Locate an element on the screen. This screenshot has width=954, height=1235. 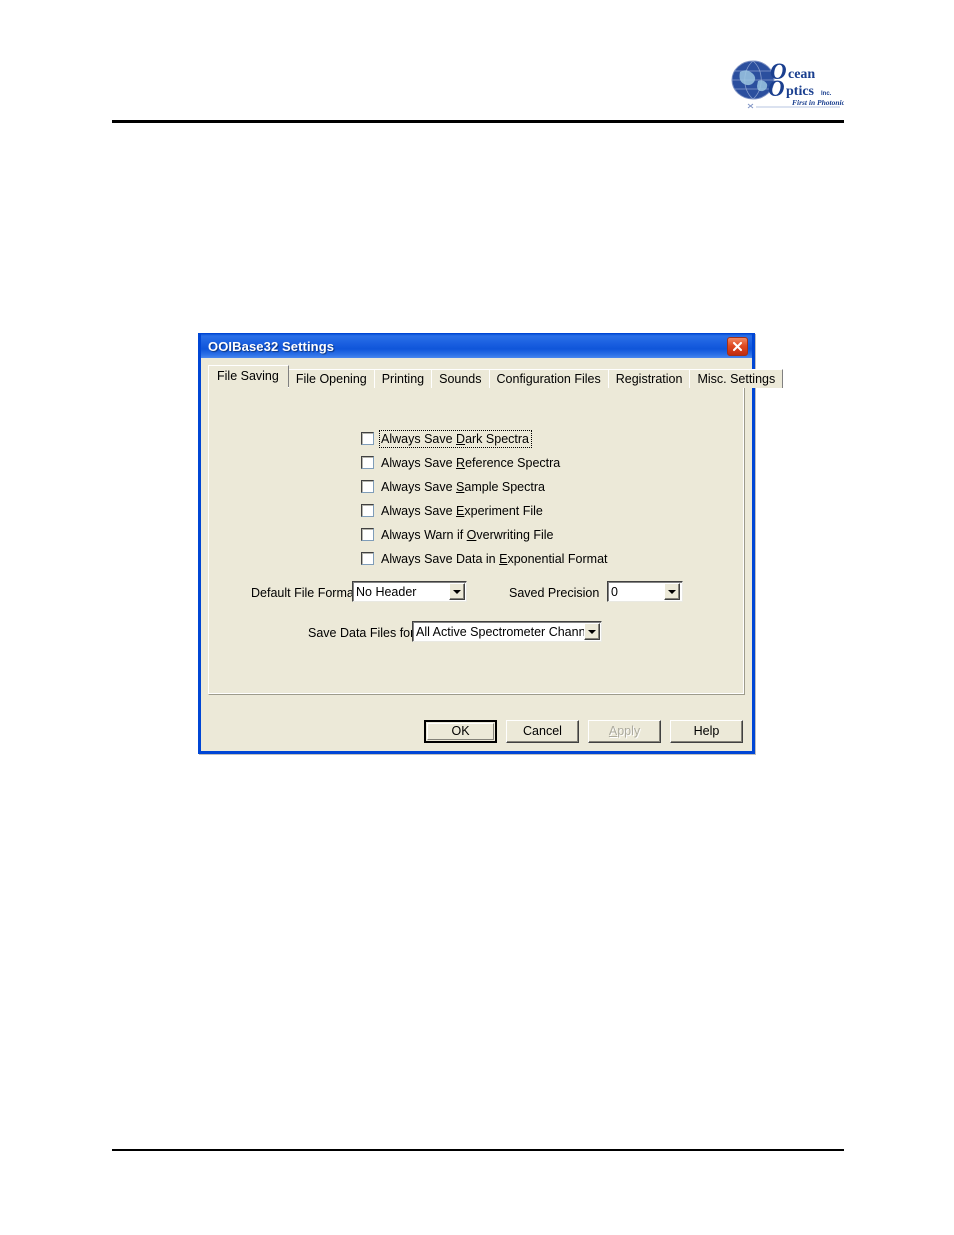
checkbox-label: Always Save Data in Exponential Format is located at coordinates (494, 558).